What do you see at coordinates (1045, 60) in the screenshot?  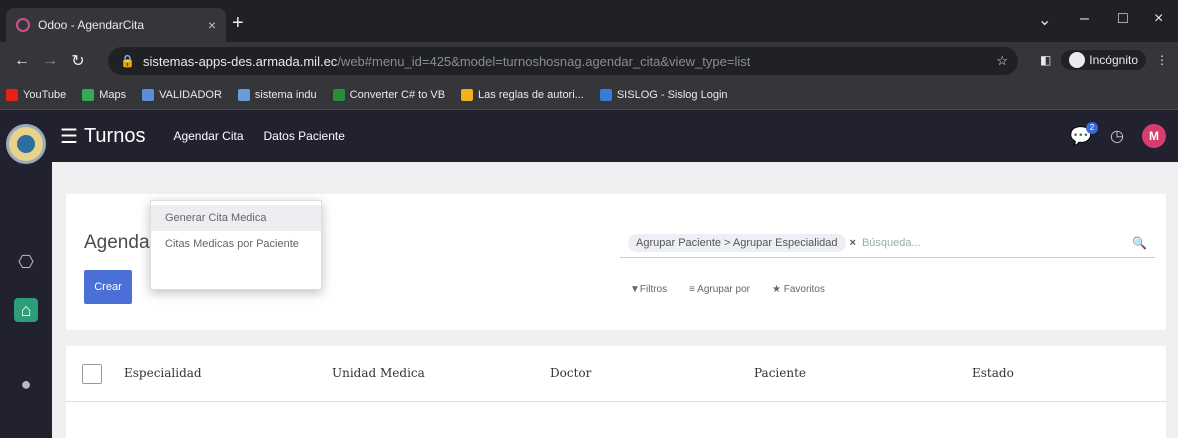 I see `sidebar-toggle-icon: ◧` at bounding box center [1045, 60].